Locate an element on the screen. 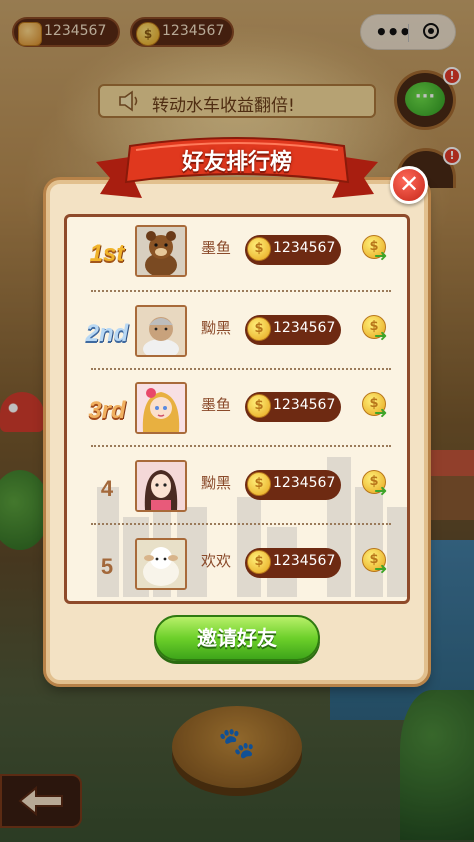 The height and width of the screenshot is (842, 474). invite-button-label: 邀请好友 is located at coordinates (237, 638).